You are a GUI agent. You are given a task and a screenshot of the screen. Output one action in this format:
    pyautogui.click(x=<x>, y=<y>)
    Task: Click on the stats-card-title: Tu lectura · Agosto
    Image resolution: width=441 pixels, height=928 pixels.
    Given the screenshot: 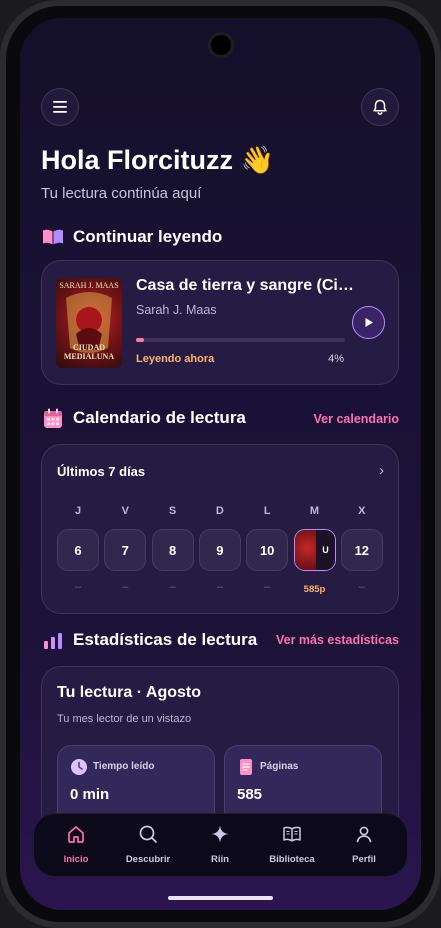 What is the action you would take?
    pyautogui.click(x=129, y=692)
    